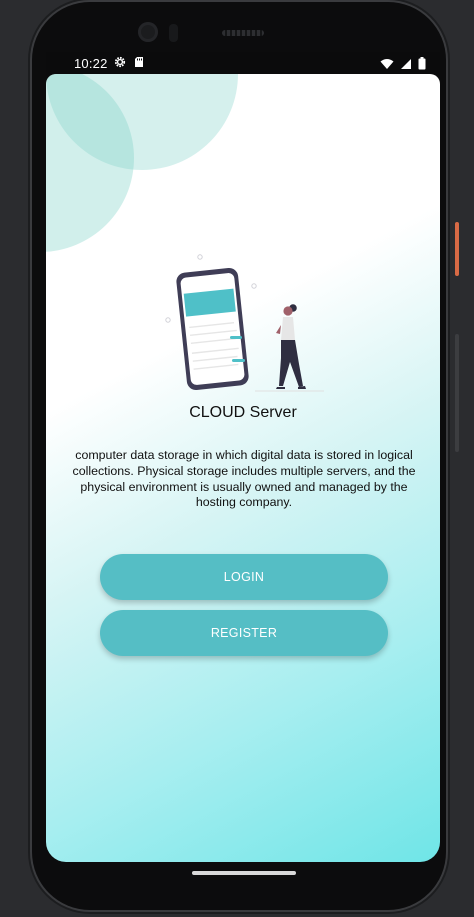 This screenshot has height=917, width=474. I want to click on status-left-icons, so click(129, 62).